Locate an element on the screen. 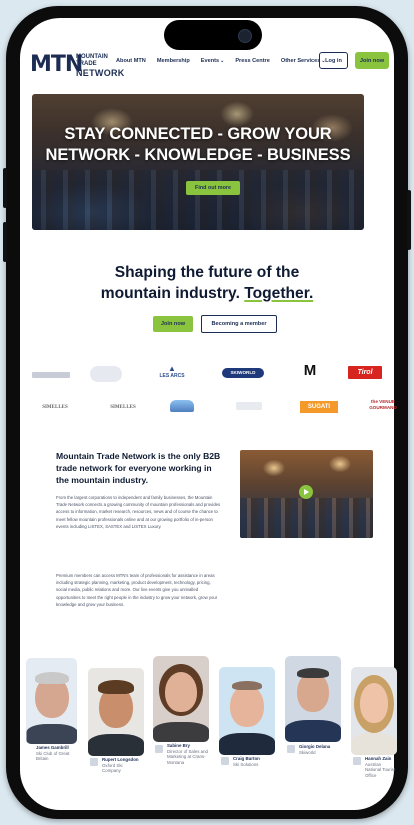 This screenshot has width=414, height=825. hero-title-line-2: NETWORK - KNOWLEDGE - BUSINESS is located at coordinates (198, 155).